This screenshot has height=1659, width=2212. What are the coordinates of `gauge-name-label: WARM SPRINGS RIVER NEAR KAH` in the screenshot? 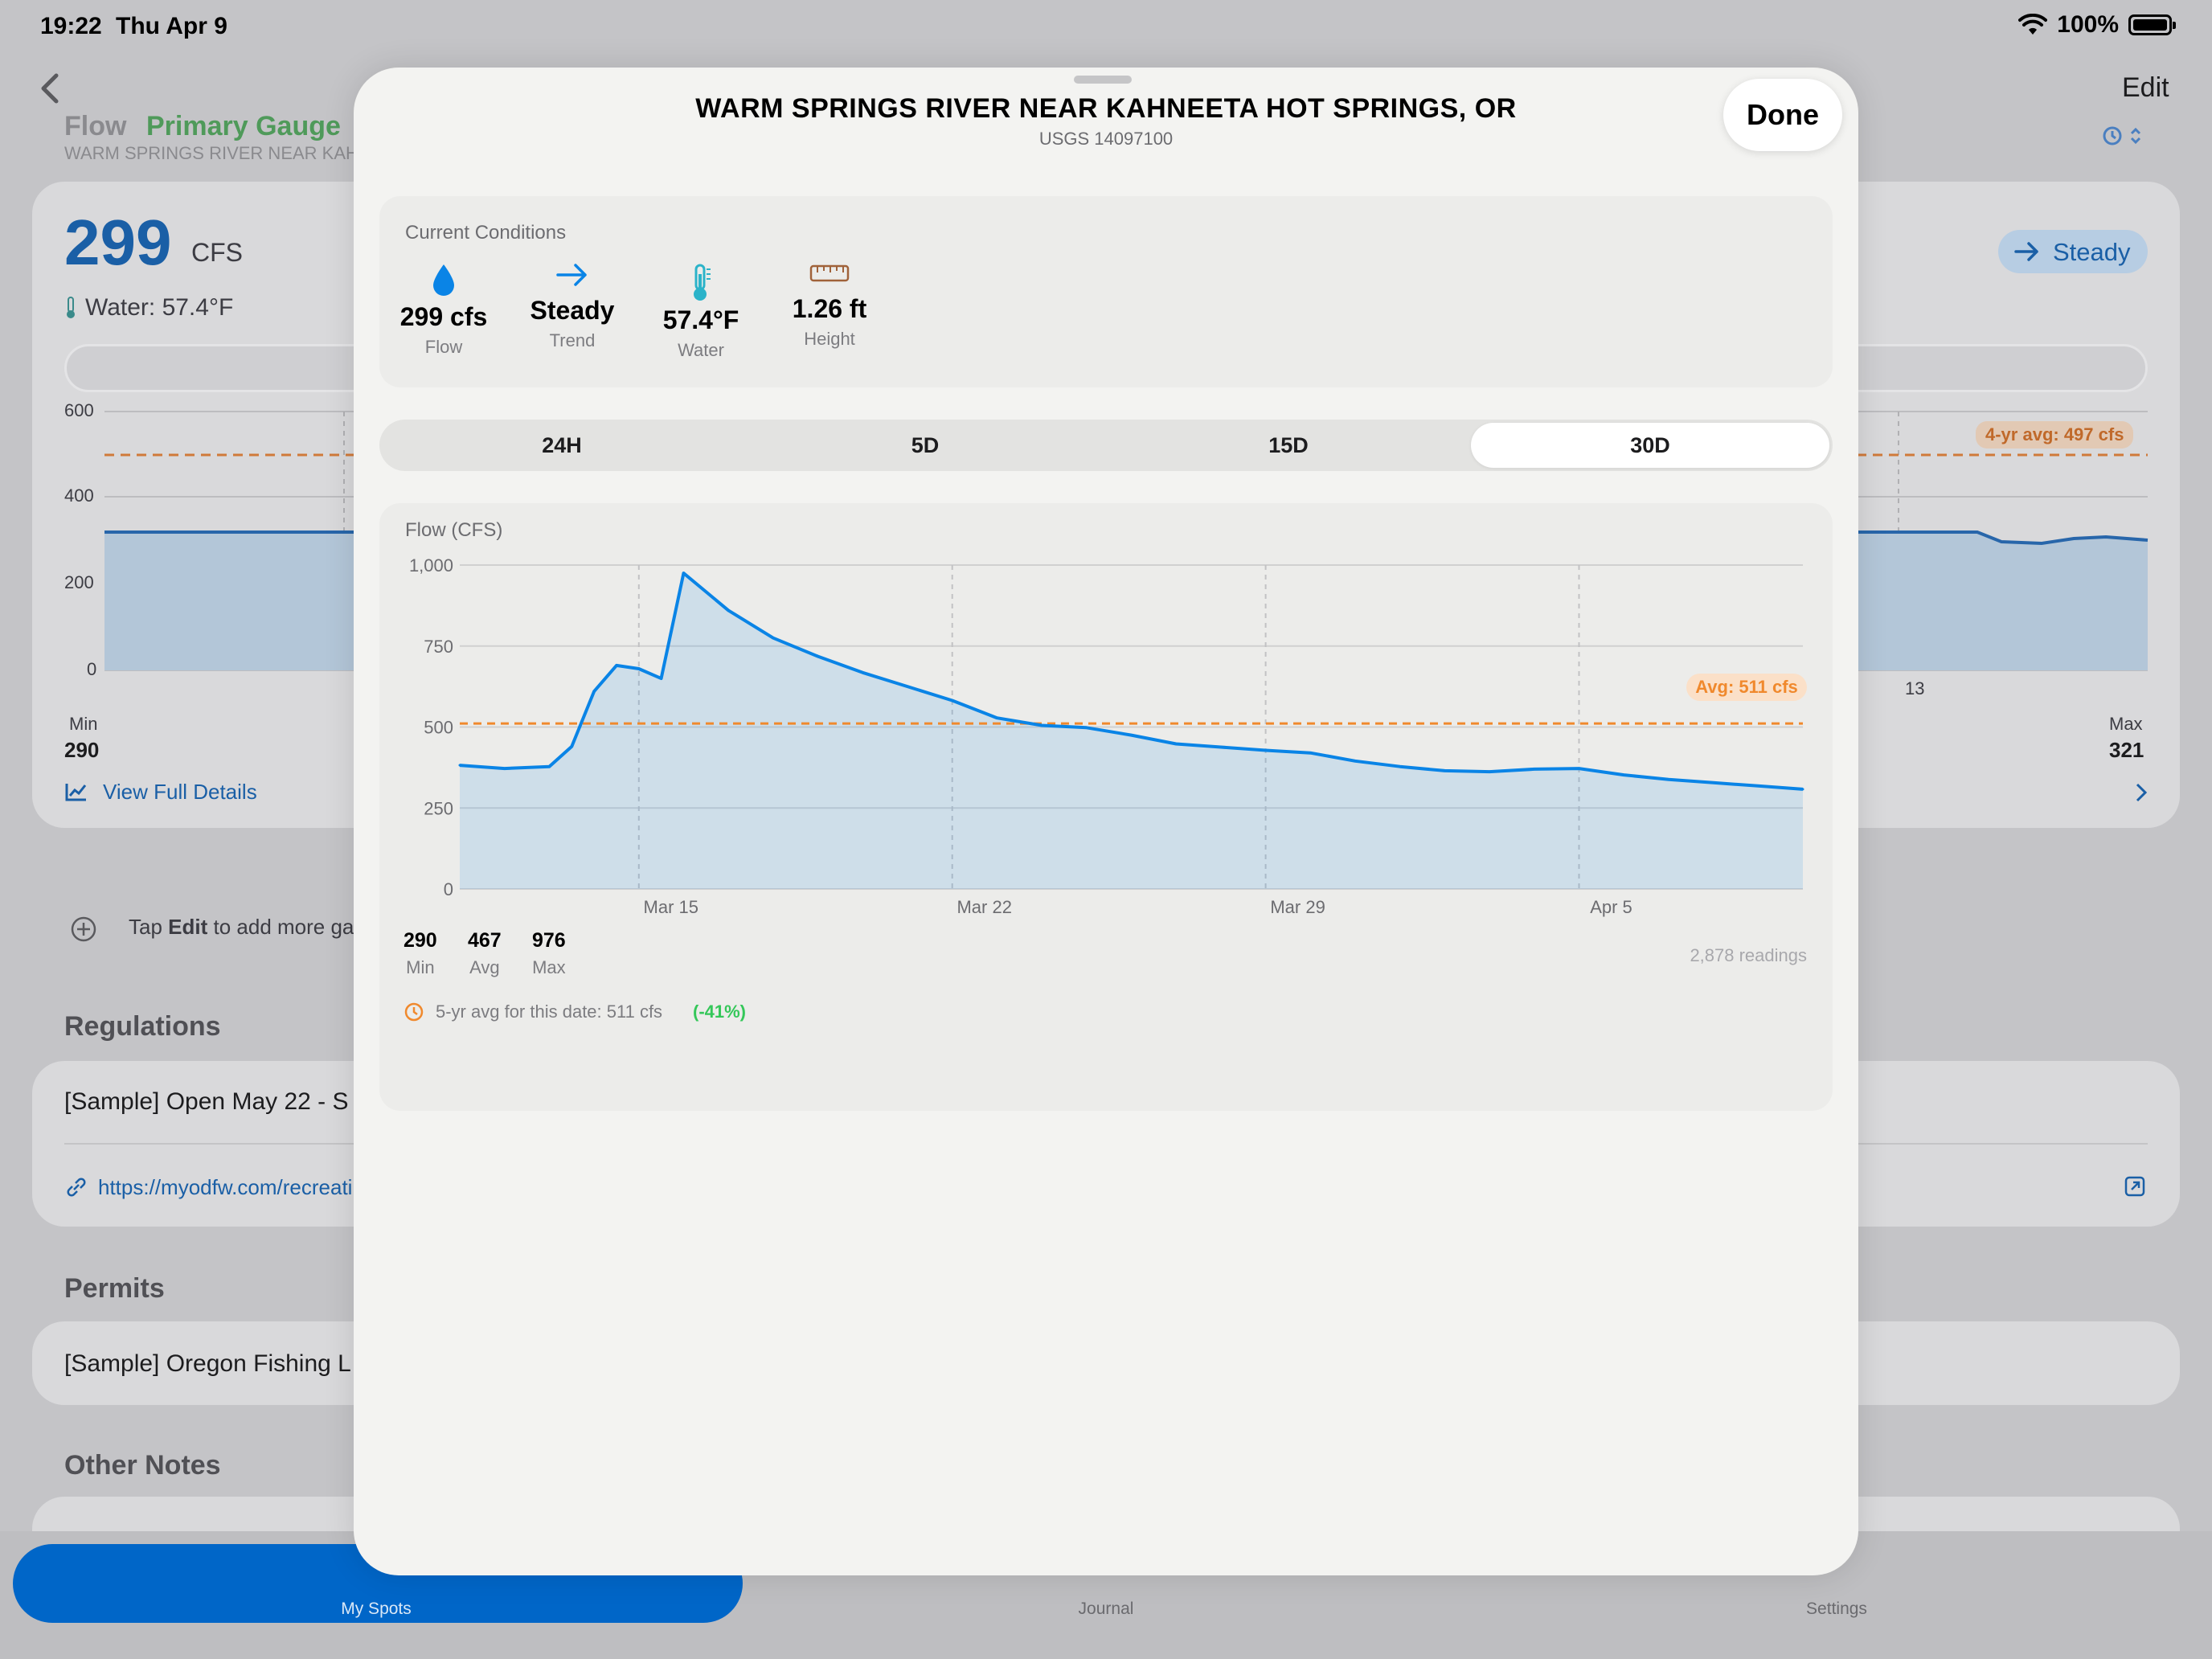 It's located at (211, 153).